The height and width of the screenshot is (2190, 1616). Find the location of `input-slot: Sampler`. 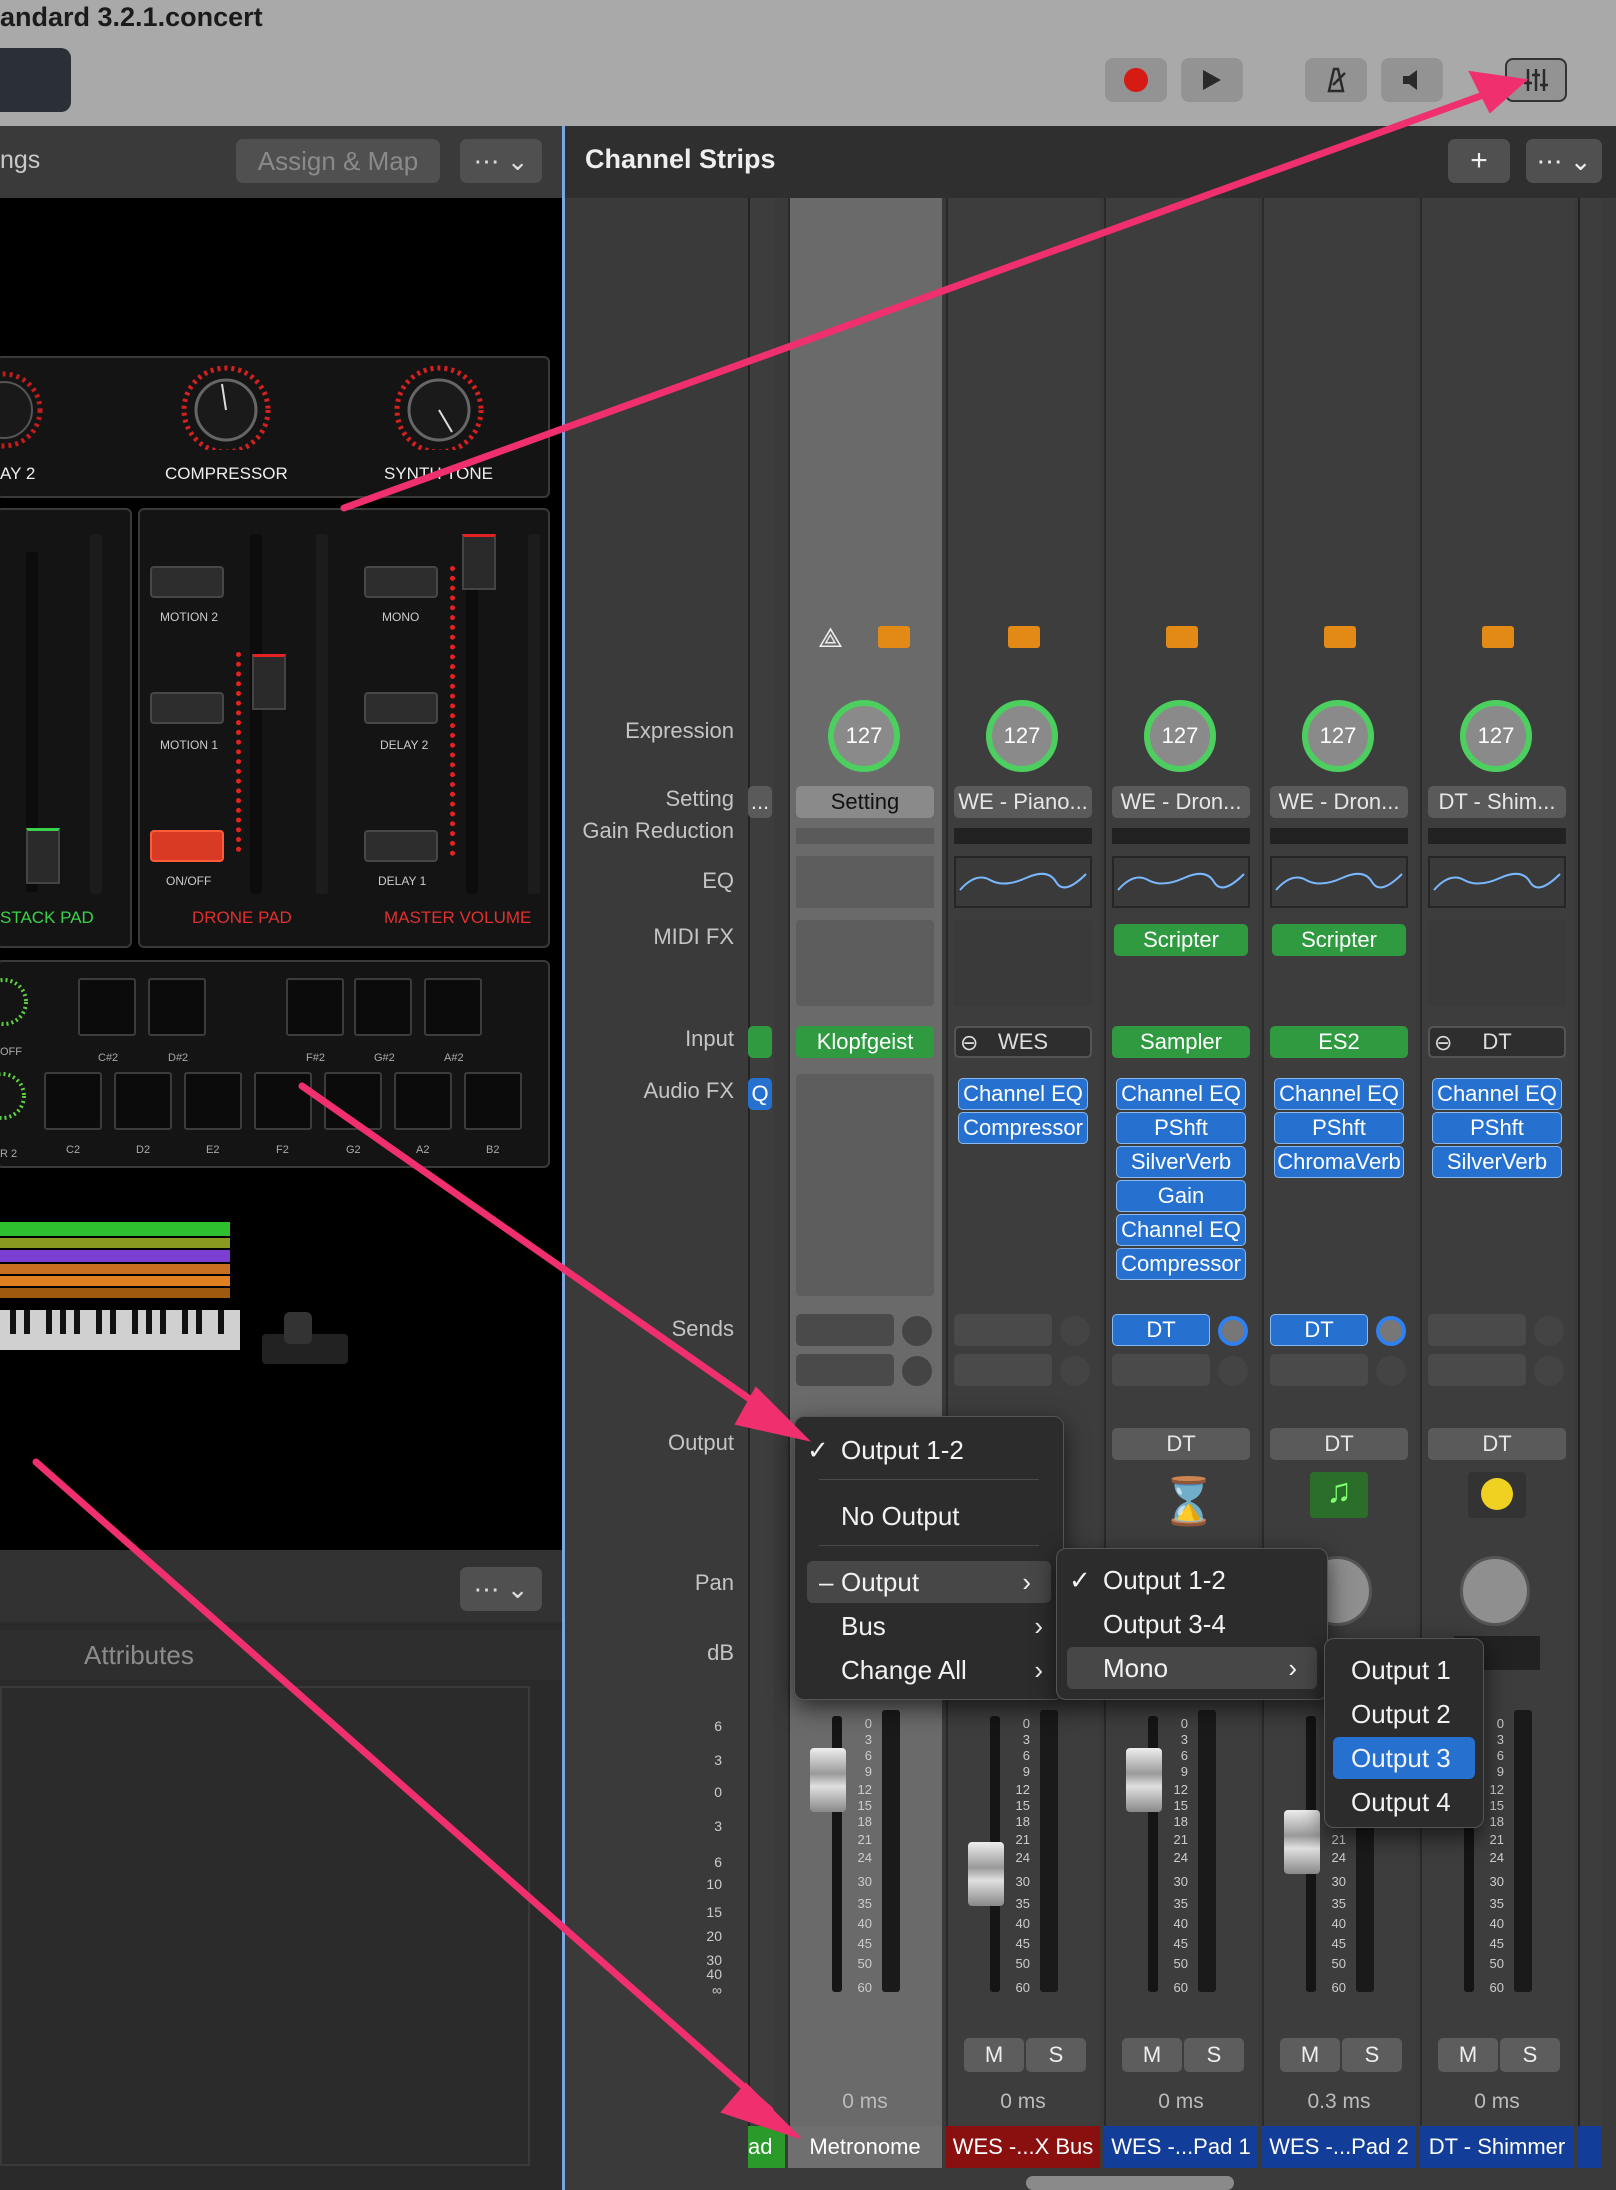

input-slot: Sampler is located at coordinates (1181, 1042).